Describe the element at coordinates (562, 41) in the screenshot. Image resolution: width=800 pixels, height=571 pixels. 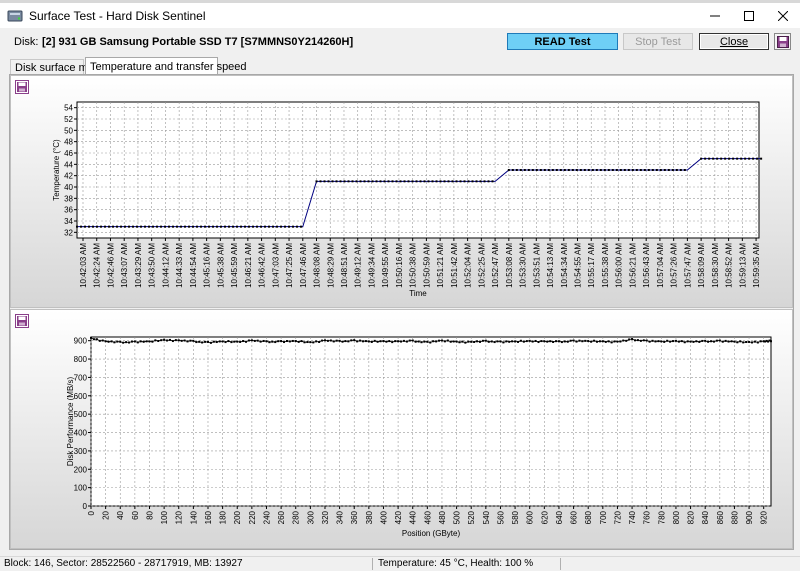
I see `read-test-button: READ Test` at that location.